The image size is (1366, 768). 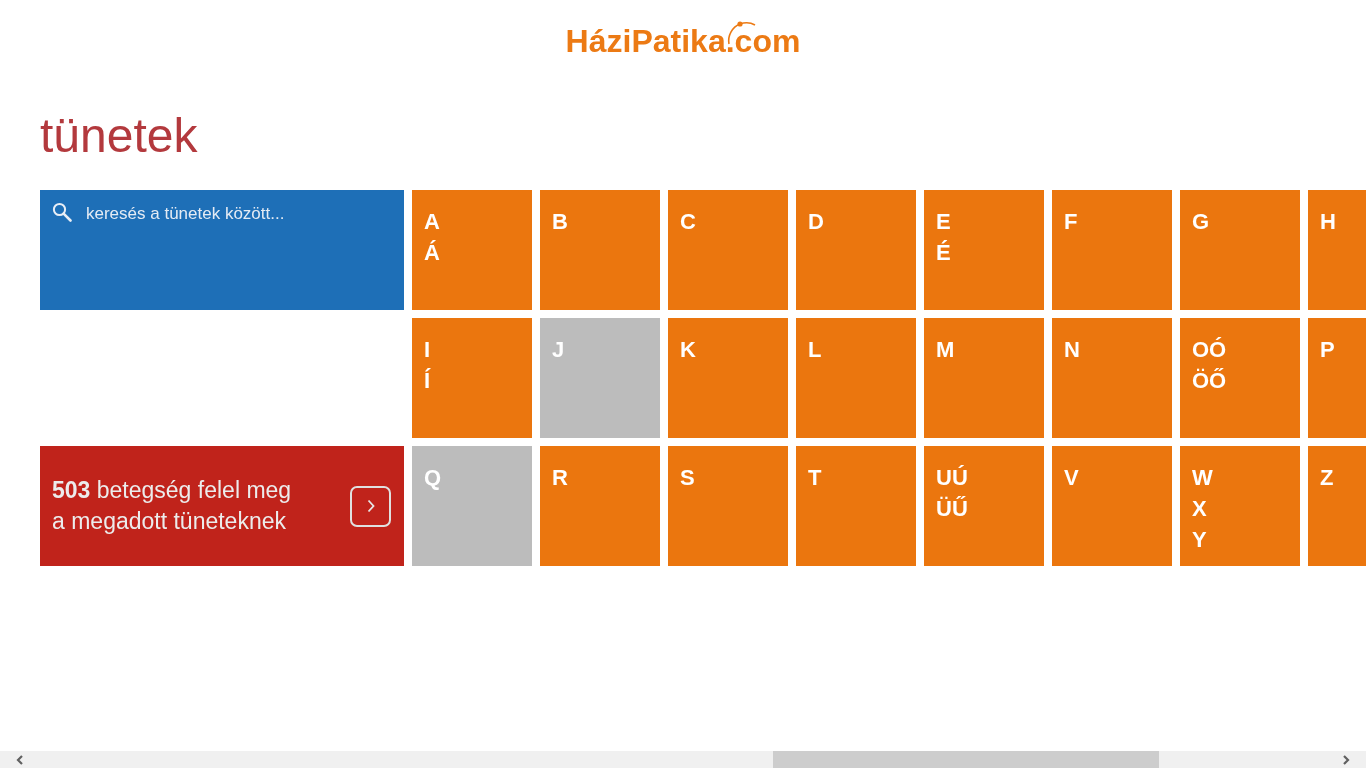 What do you see at coordinates (472, 506) in the screenshot?
I see `letter-tile: Q` at bounding box center [472, 506].